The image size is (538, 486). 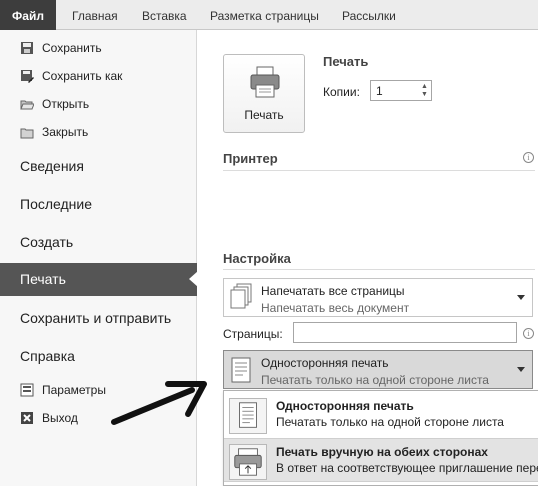 I want to click on tab-mailings: Рассылки, so click(x=369, y=16).